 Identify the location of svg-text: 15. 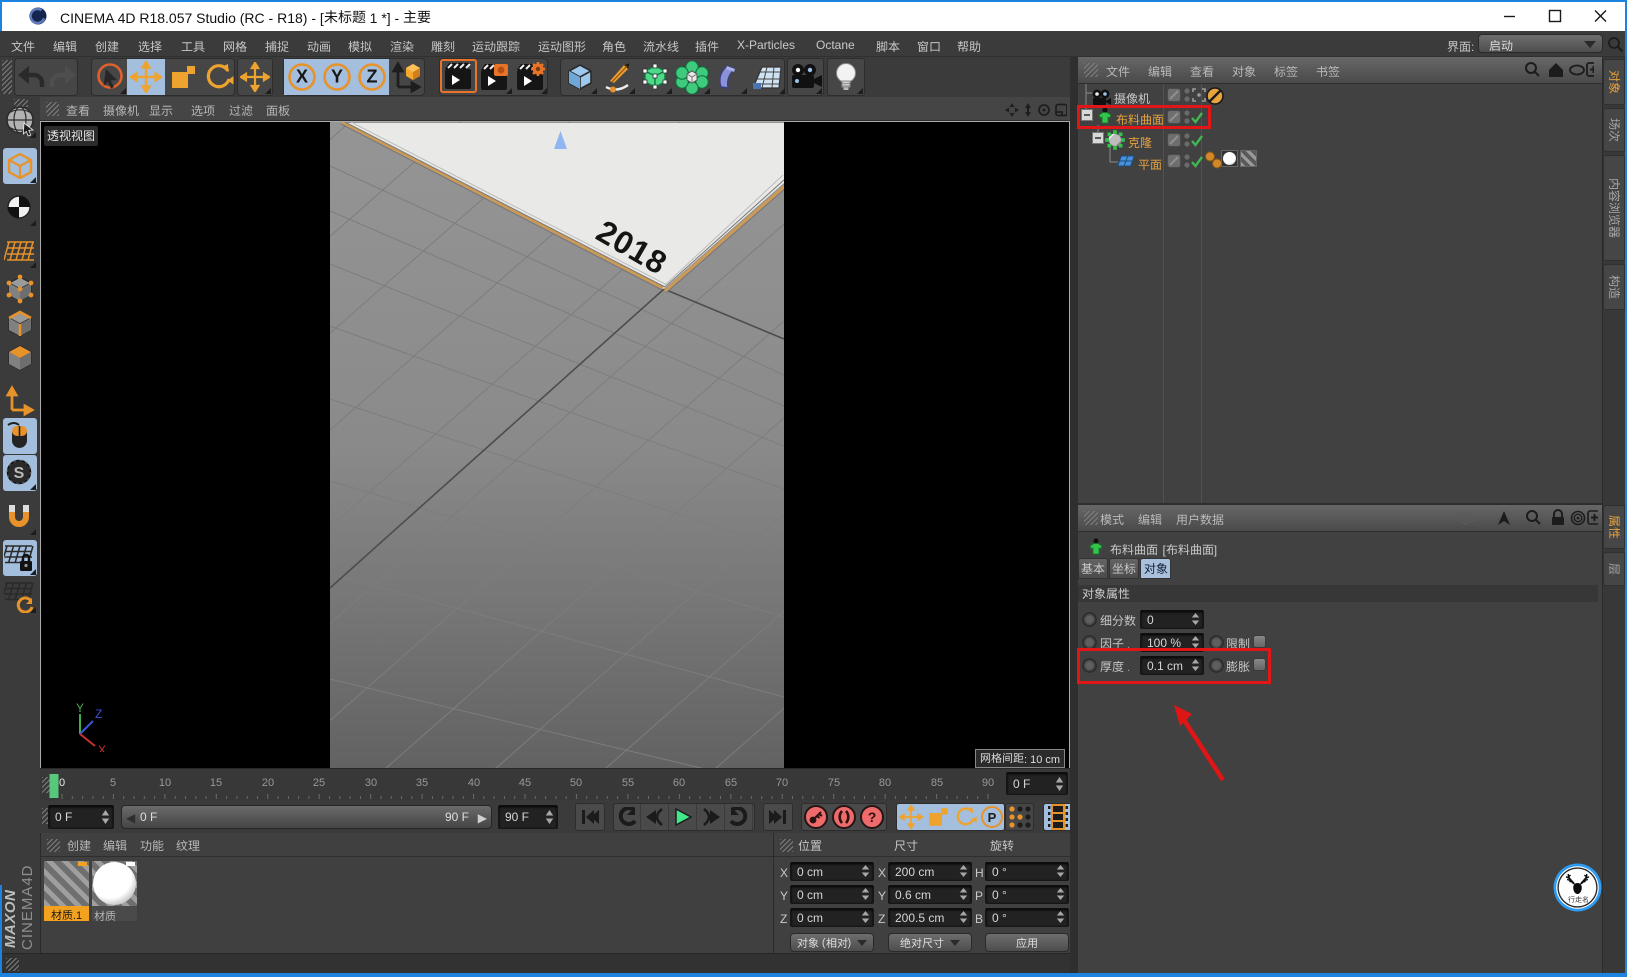
(216, 783).